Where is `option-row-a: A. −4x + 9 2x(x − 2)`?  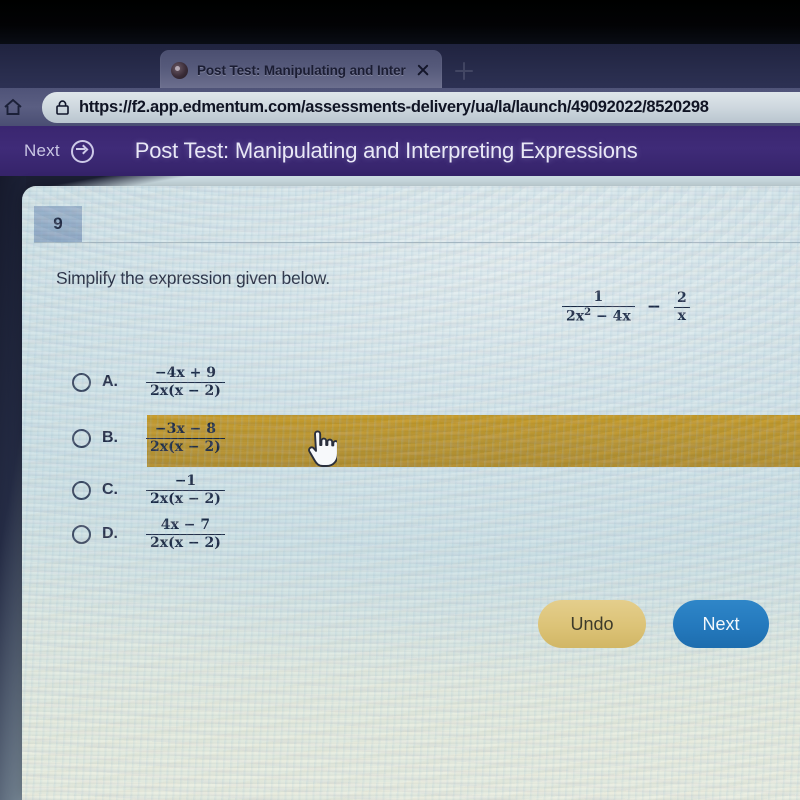
option-row-a: A. −4x + 9 2x(x − 2) is located at coordinates (148, 382).